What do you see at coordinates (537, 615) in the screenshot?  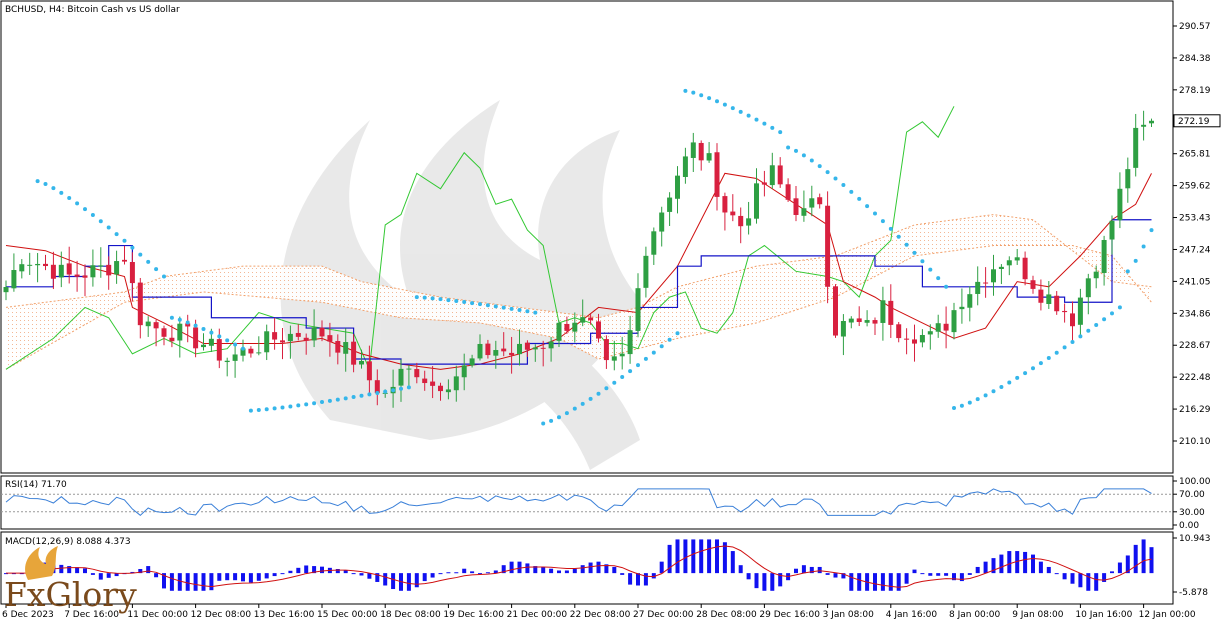 I see `time-tick-label: 21 Dec 00:00` at bounding box center [537, 615].